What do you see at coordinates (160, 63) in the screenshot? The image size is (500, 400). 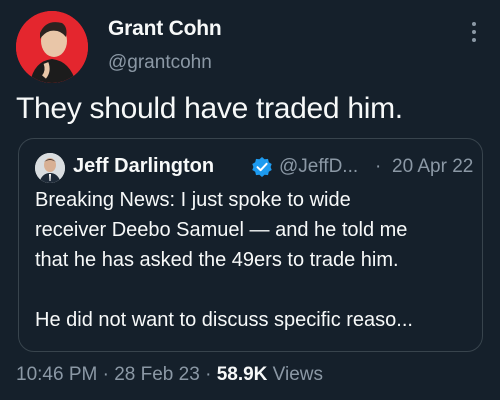 I see `author-handle: @grantcohn` at bounding box center [160, 63].